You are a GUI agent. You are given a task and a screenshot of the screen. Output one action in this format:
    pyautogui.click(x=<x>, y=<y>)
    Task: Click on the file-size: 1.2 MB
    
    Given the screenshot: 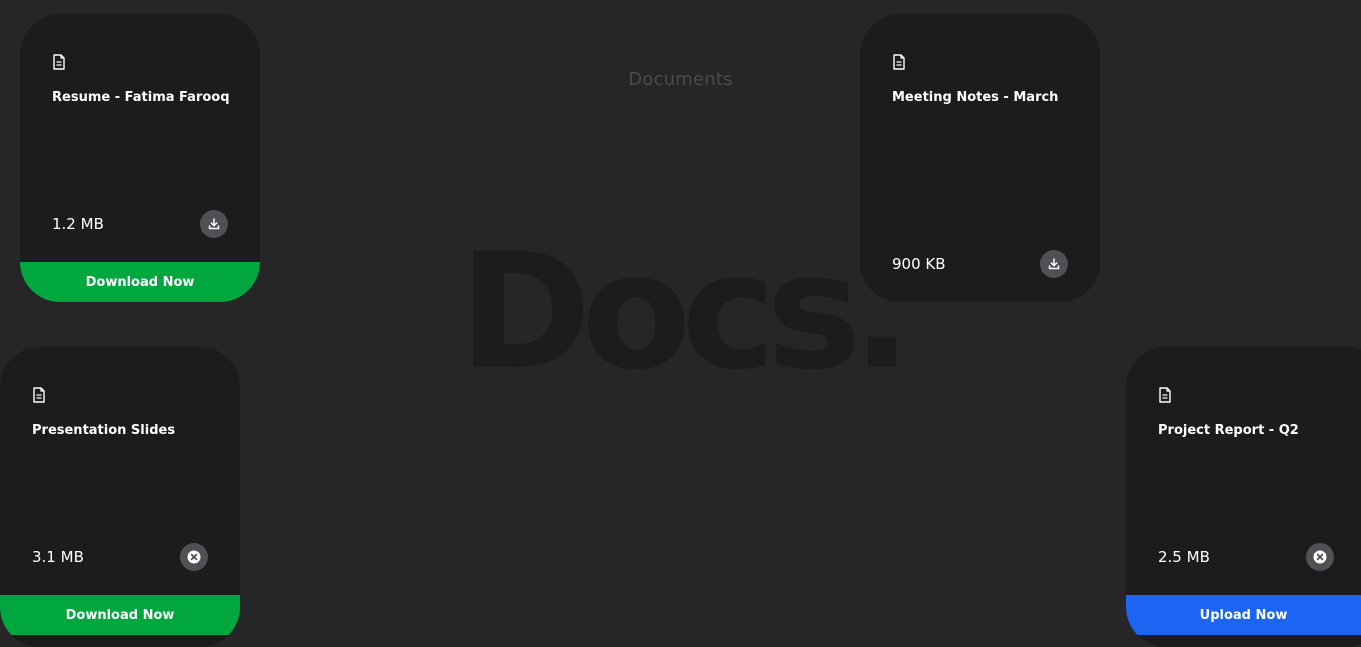 What is the action you would take?
    pyautogui.click(x=78, y=224)
    